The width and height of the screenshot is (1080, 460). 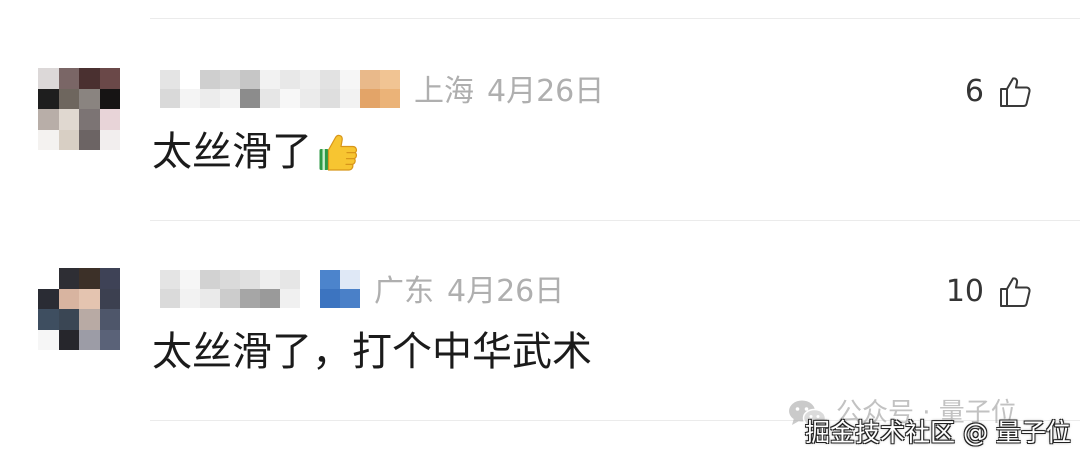 What do you see at coordinates (974, 91) in the screenshot?
I see `like-count: 6` at bounding box center [974, 91].